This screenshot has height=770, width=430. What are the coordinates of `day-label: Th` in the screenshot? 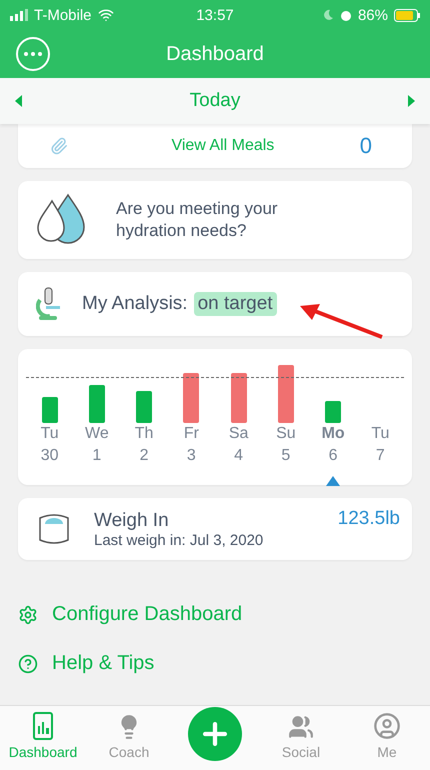 It's located at (144, 434).